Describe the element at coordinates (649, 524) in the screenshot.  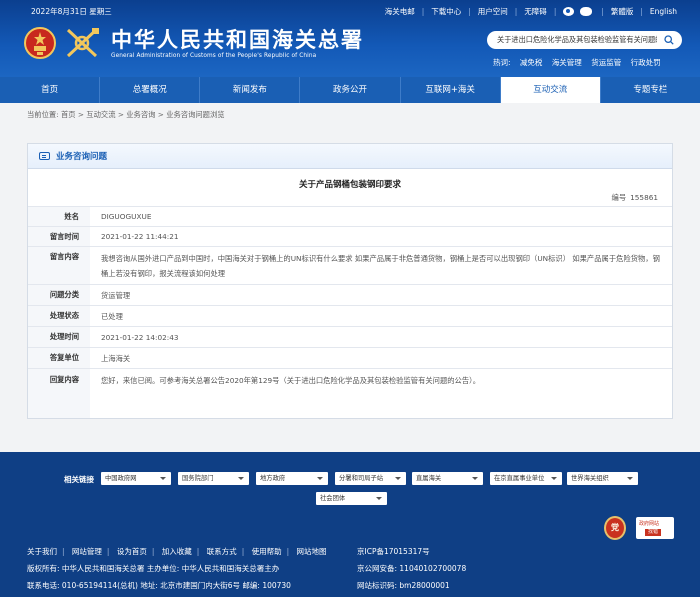
I see `report-error-title: 政府网站` at that location.